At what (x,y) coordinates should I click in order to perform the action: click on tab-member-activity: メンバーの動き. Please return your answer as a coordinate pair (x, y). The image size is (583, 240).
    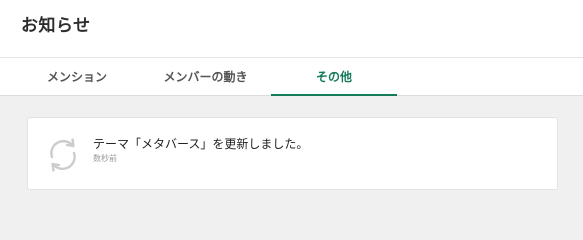
    Looking at the image, I should click on (205, 76).